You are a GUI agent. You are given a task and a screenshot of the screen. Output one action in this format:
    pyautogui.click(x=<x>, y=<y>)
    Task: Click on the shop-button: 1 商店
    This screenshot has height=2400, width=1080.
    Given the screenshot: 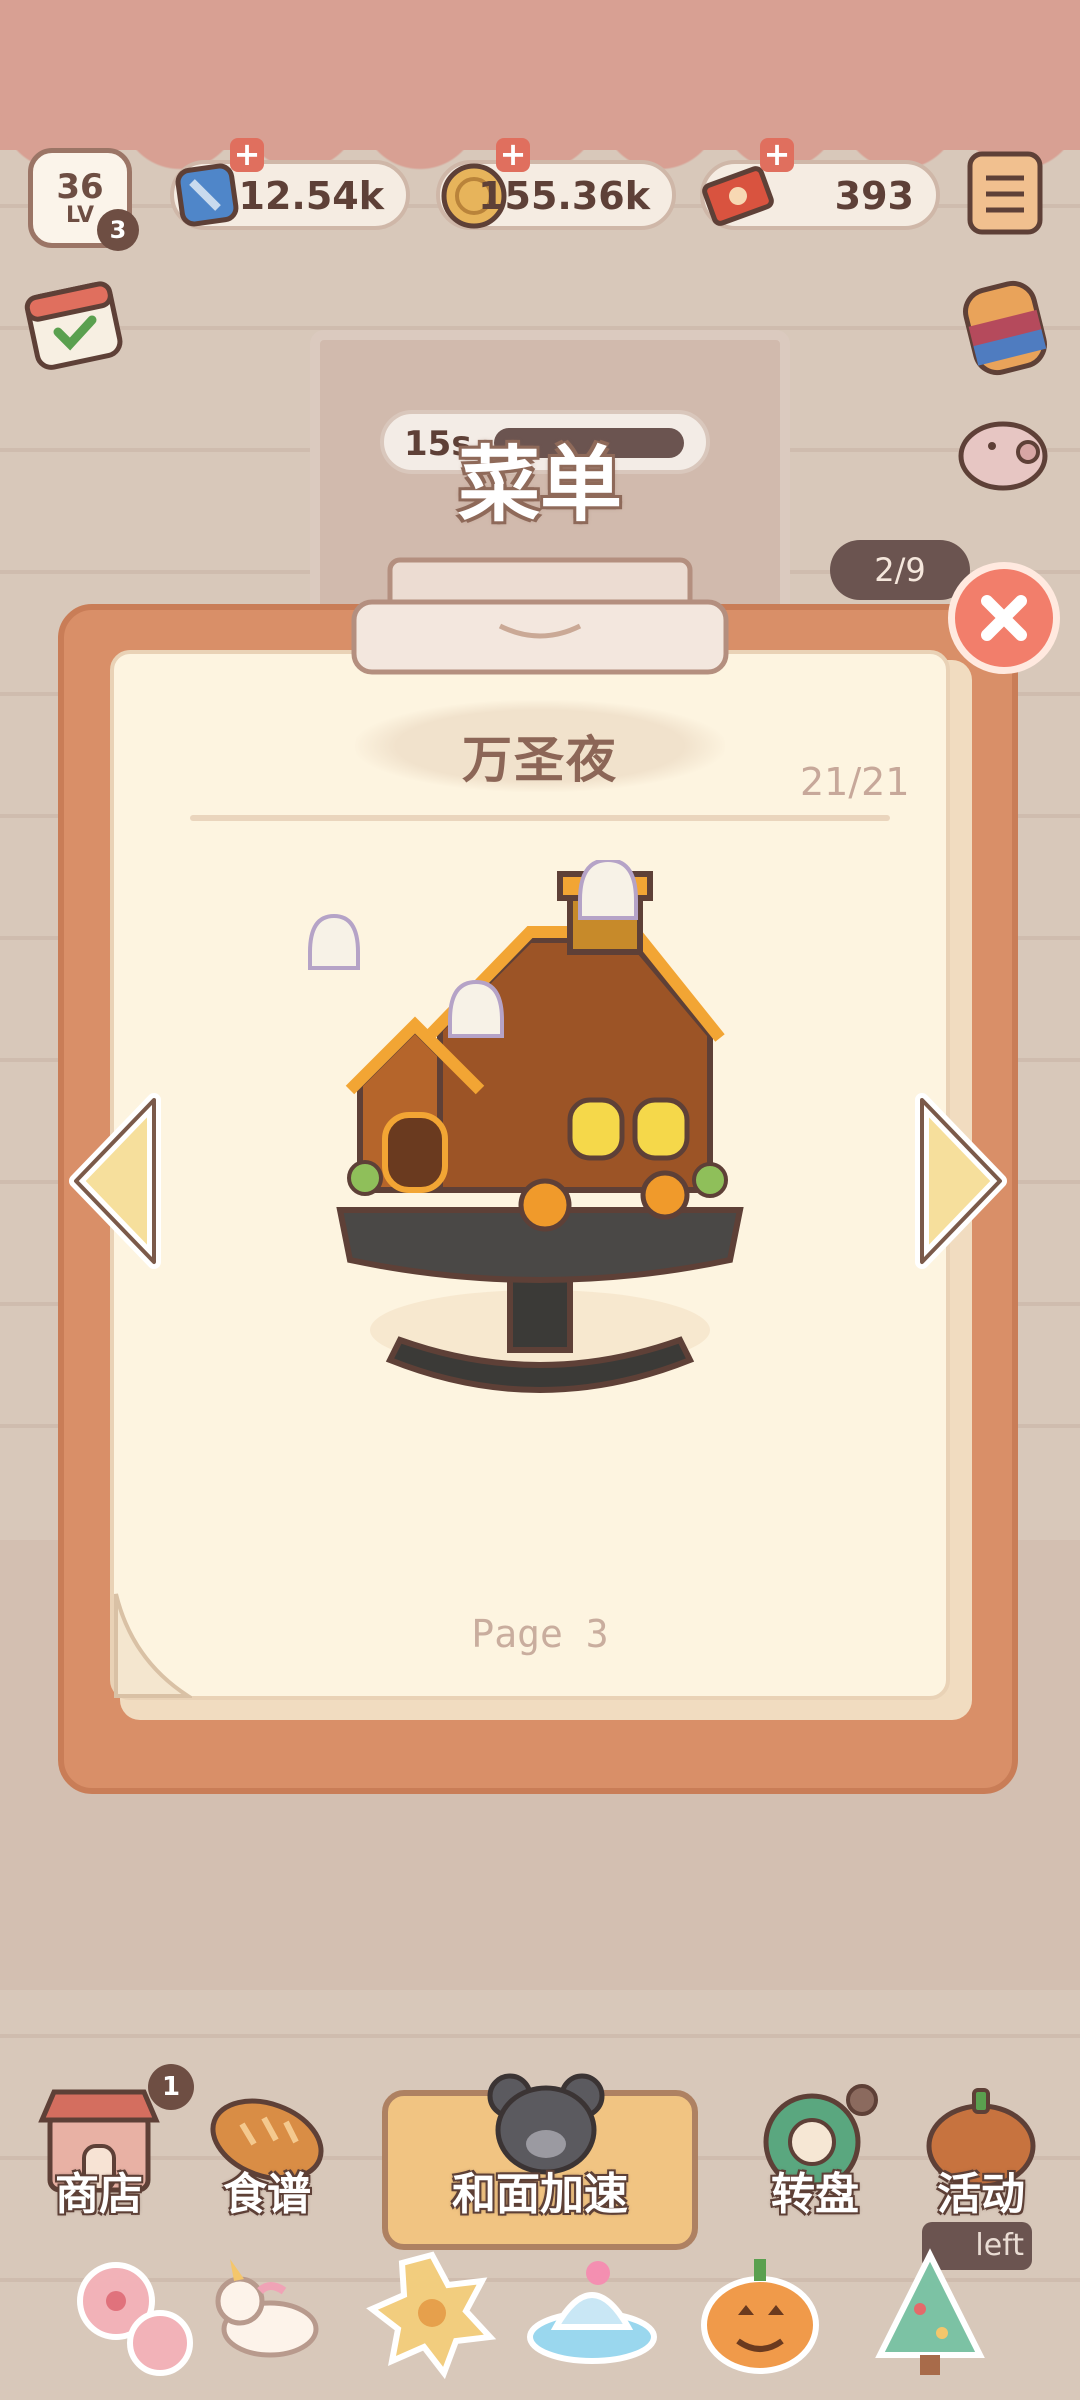 What is the action you would take?
    pyautogui.click(x=109, y=2152)
    